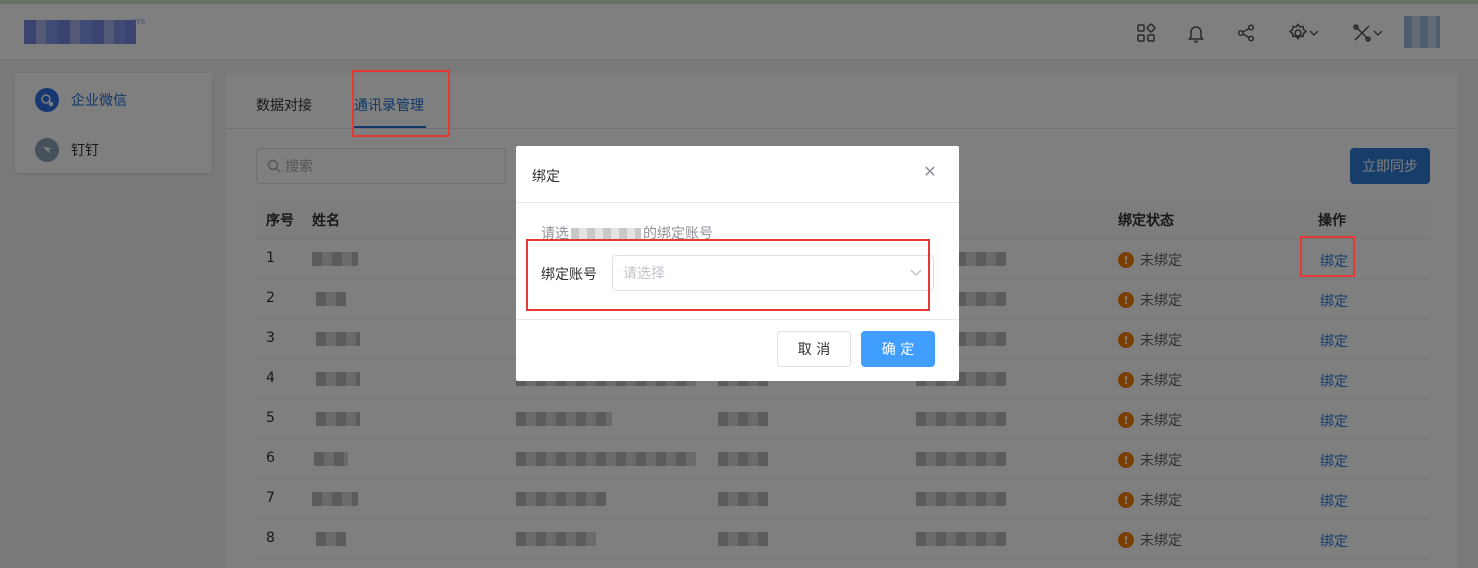  I want to click on confirm-button: 确 定, so click(898, 349).